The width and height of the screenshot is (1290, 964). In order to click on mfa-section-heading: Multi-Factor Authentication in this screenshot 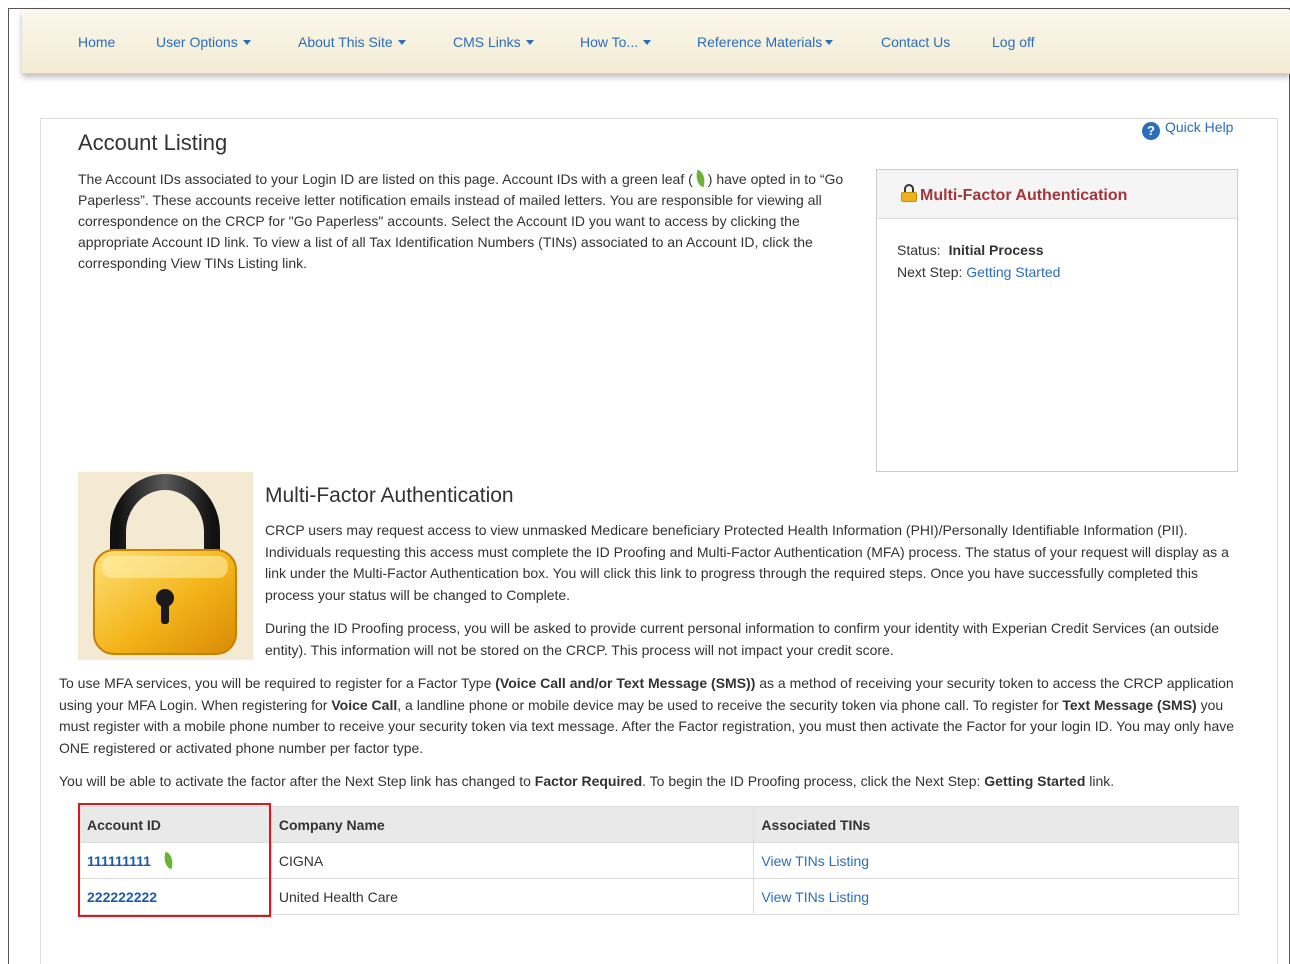, I will do `click(389, 495)`.